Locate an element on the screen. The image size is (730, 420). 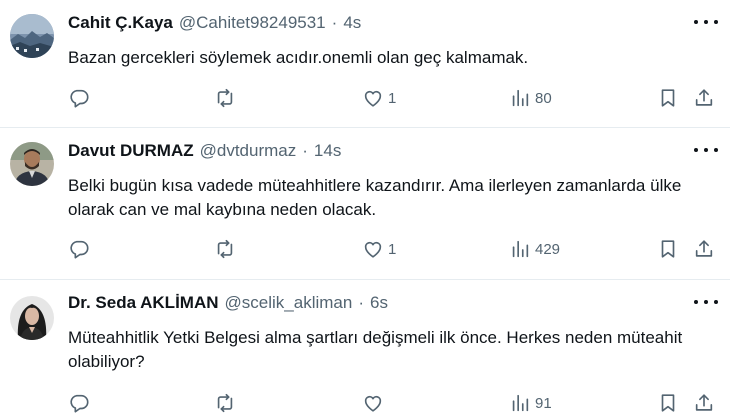
view-count: 80 is located at coordinates (543, 98).